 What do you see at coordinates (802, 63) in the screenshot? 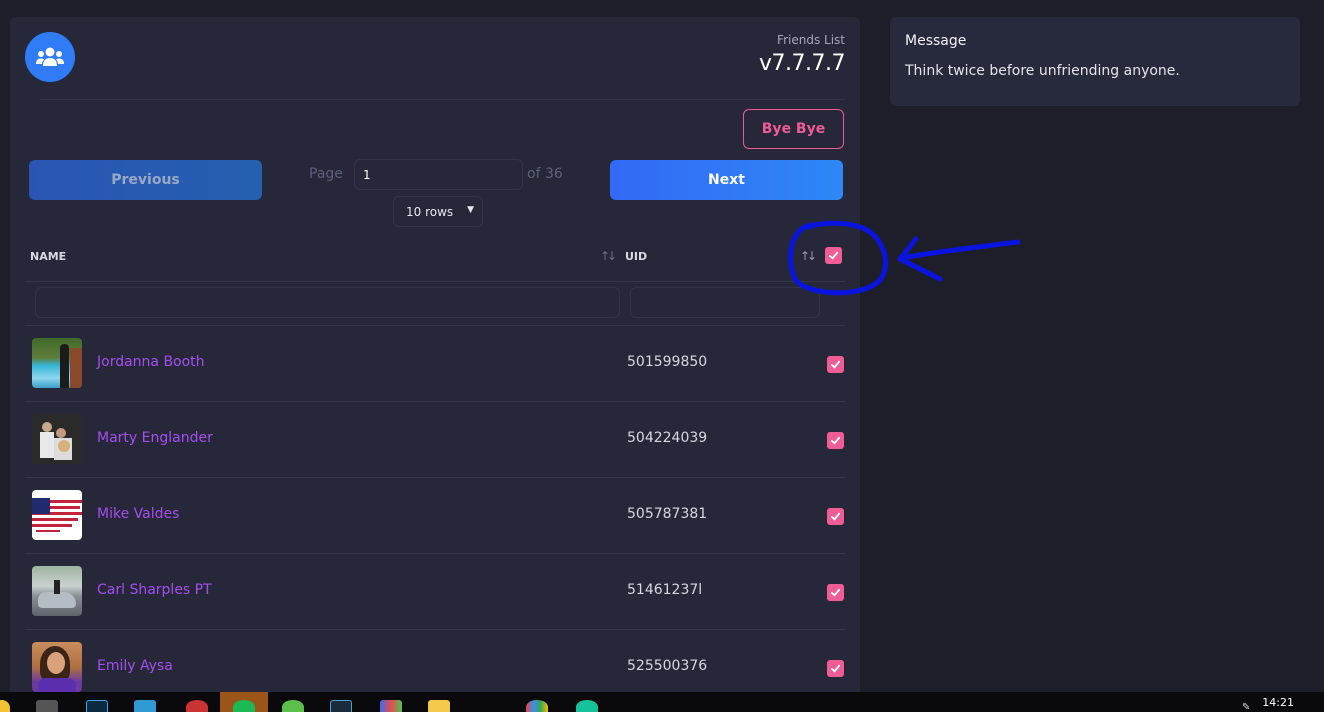
I see `app-version: v7.7.7.7` at bounding box center [802, 63].